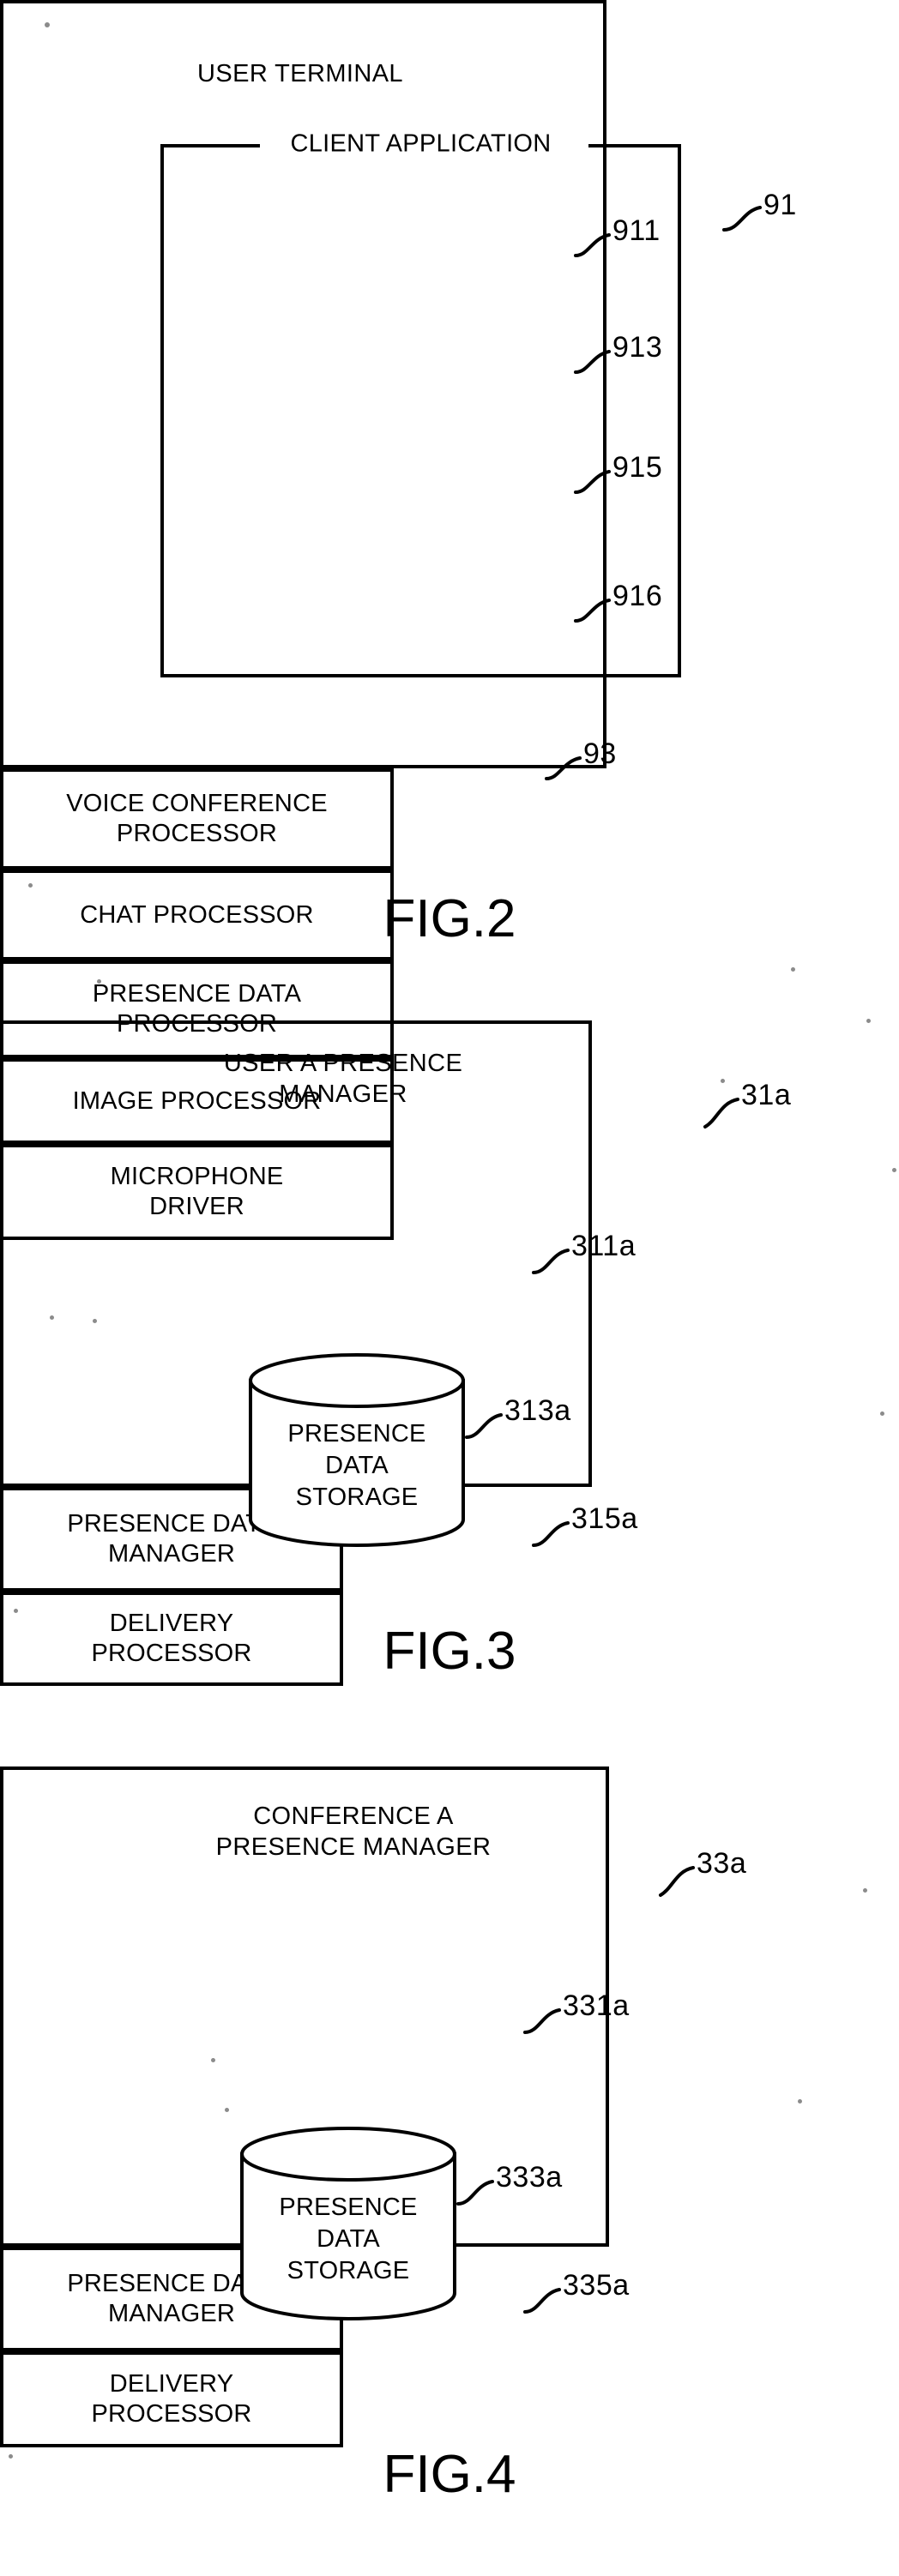  I want to click on figure-3-caption: FIG.3, so click(449, 1651).